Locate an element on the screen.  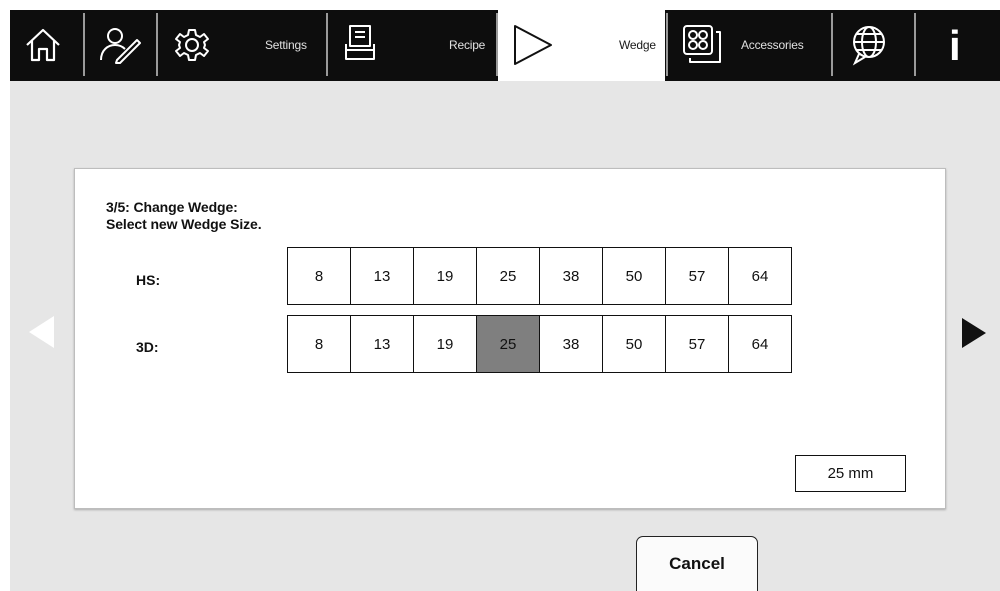
size-cell-hs-57: 57 is located at coordinates (697, 276).